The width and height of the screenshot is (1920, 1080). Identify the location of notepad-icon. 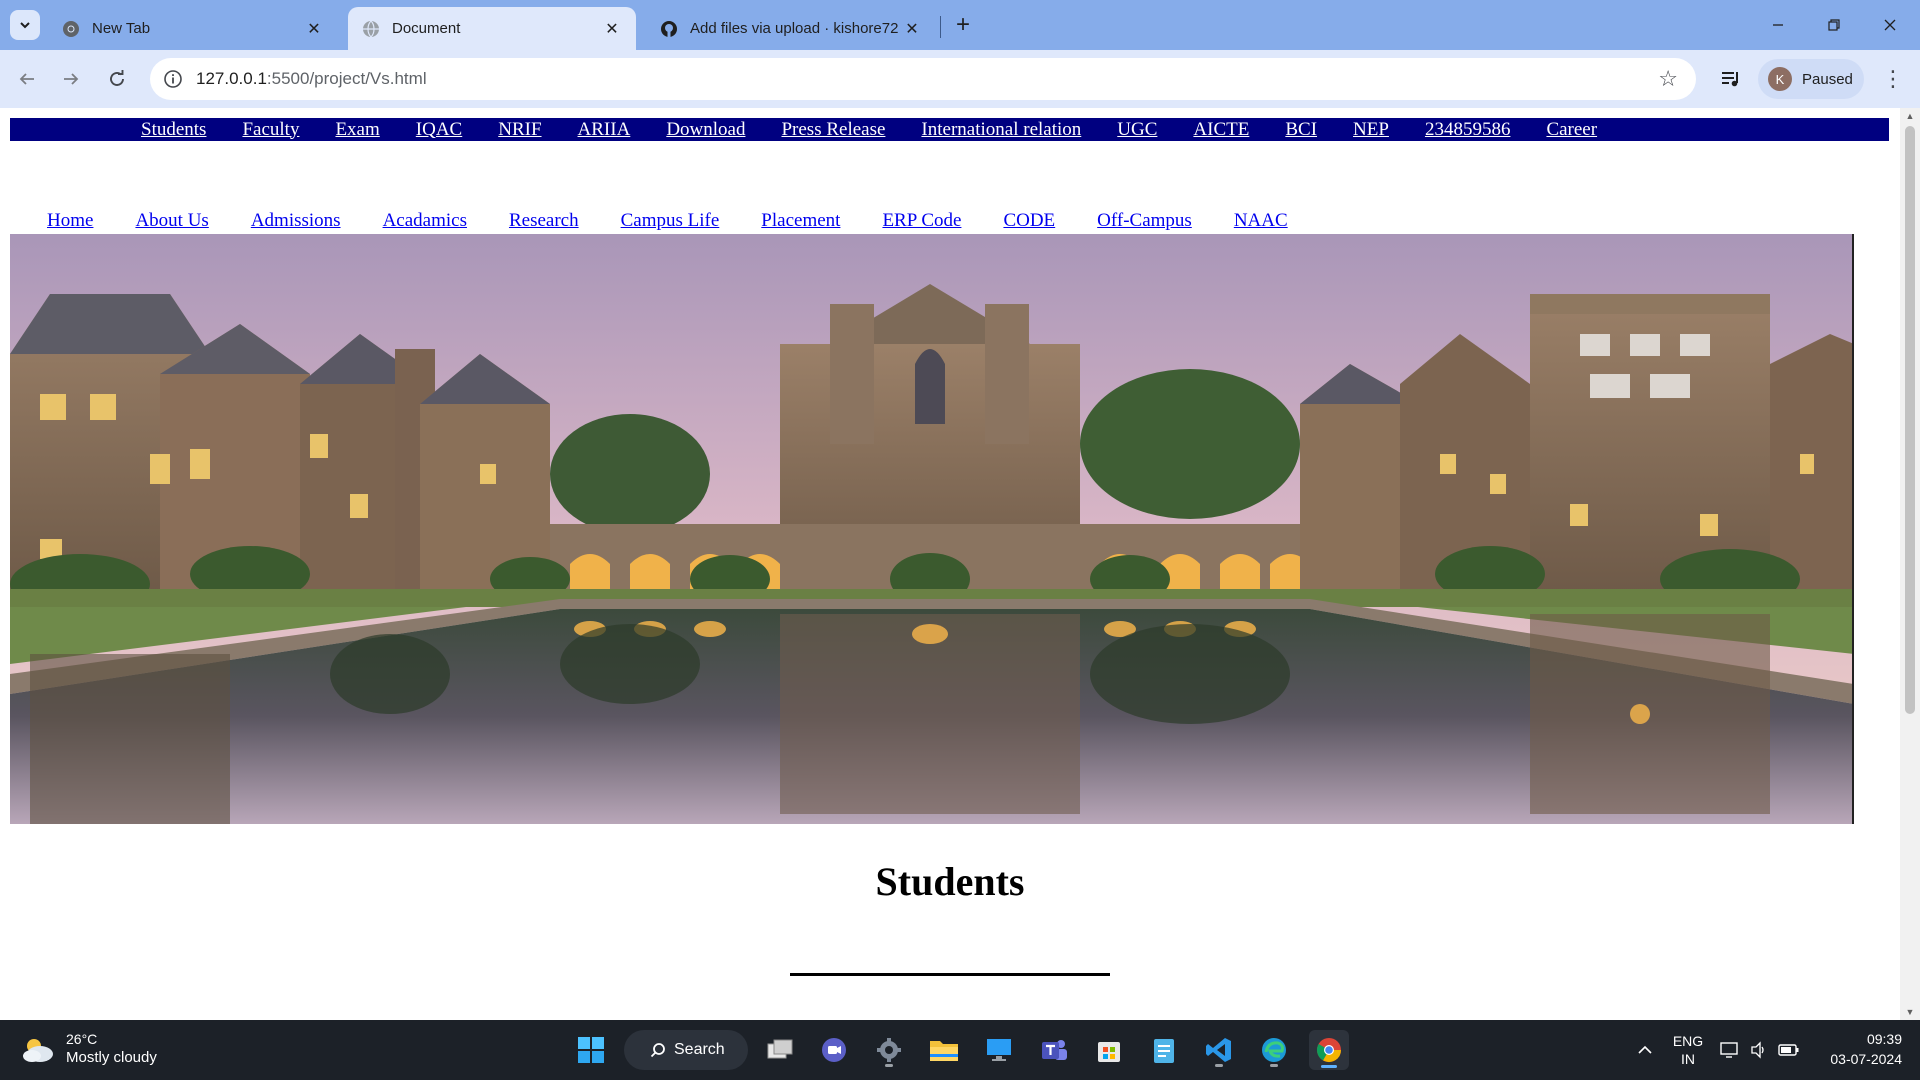
(1164, 1051).